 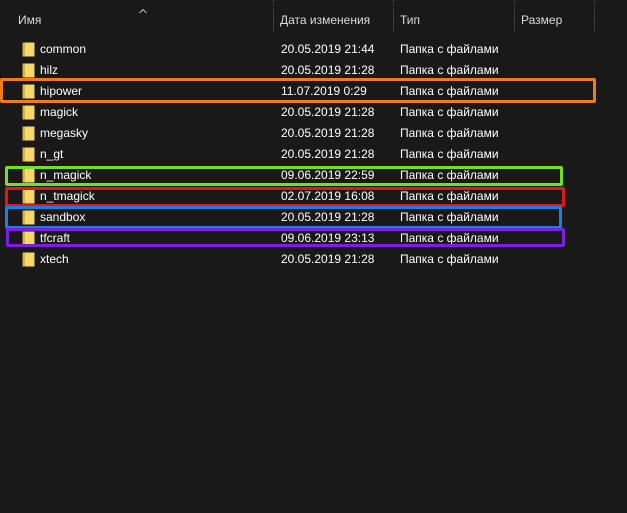 I want to click on list-item: n_gt 20.05.2019 21:28 Папка с файлами, so click(x=313, y=154).